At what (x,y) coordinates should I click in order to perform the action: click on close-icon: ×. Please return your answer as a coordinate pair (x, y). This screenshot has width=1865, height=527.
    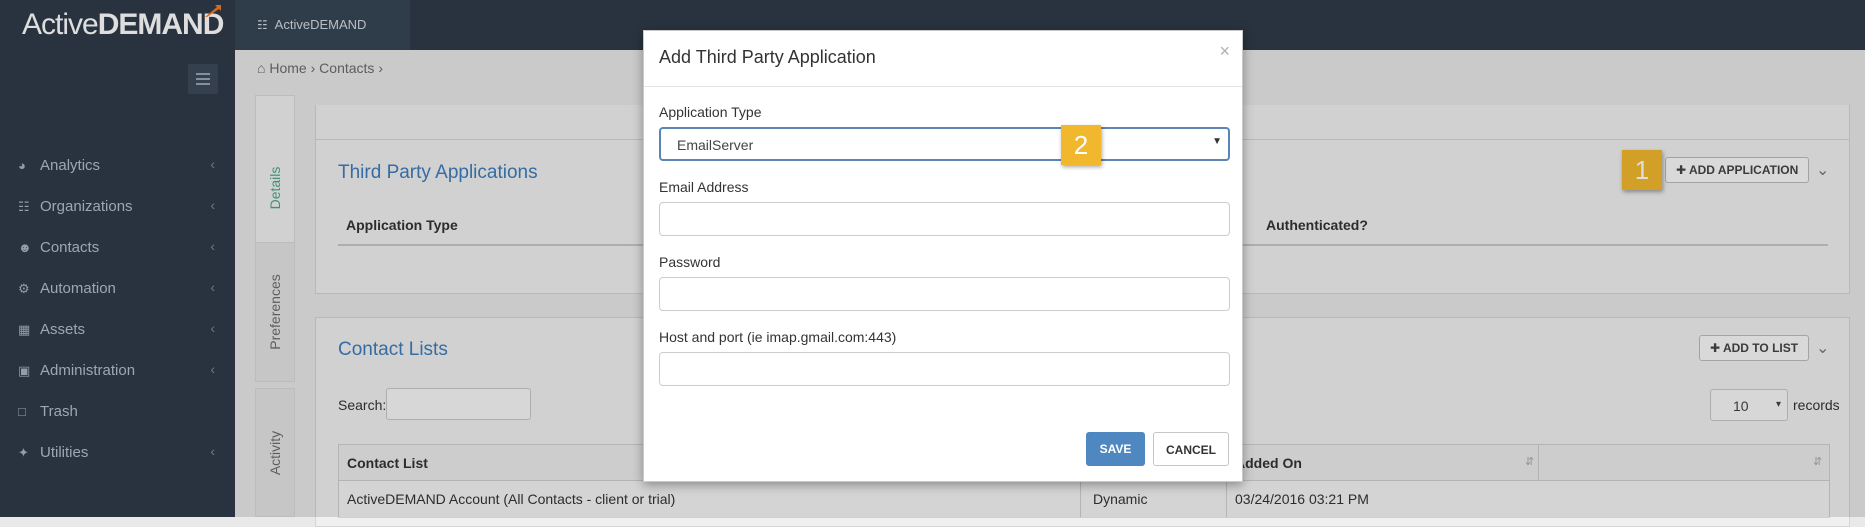
    Looking at the image, I should click on (1224, 51).